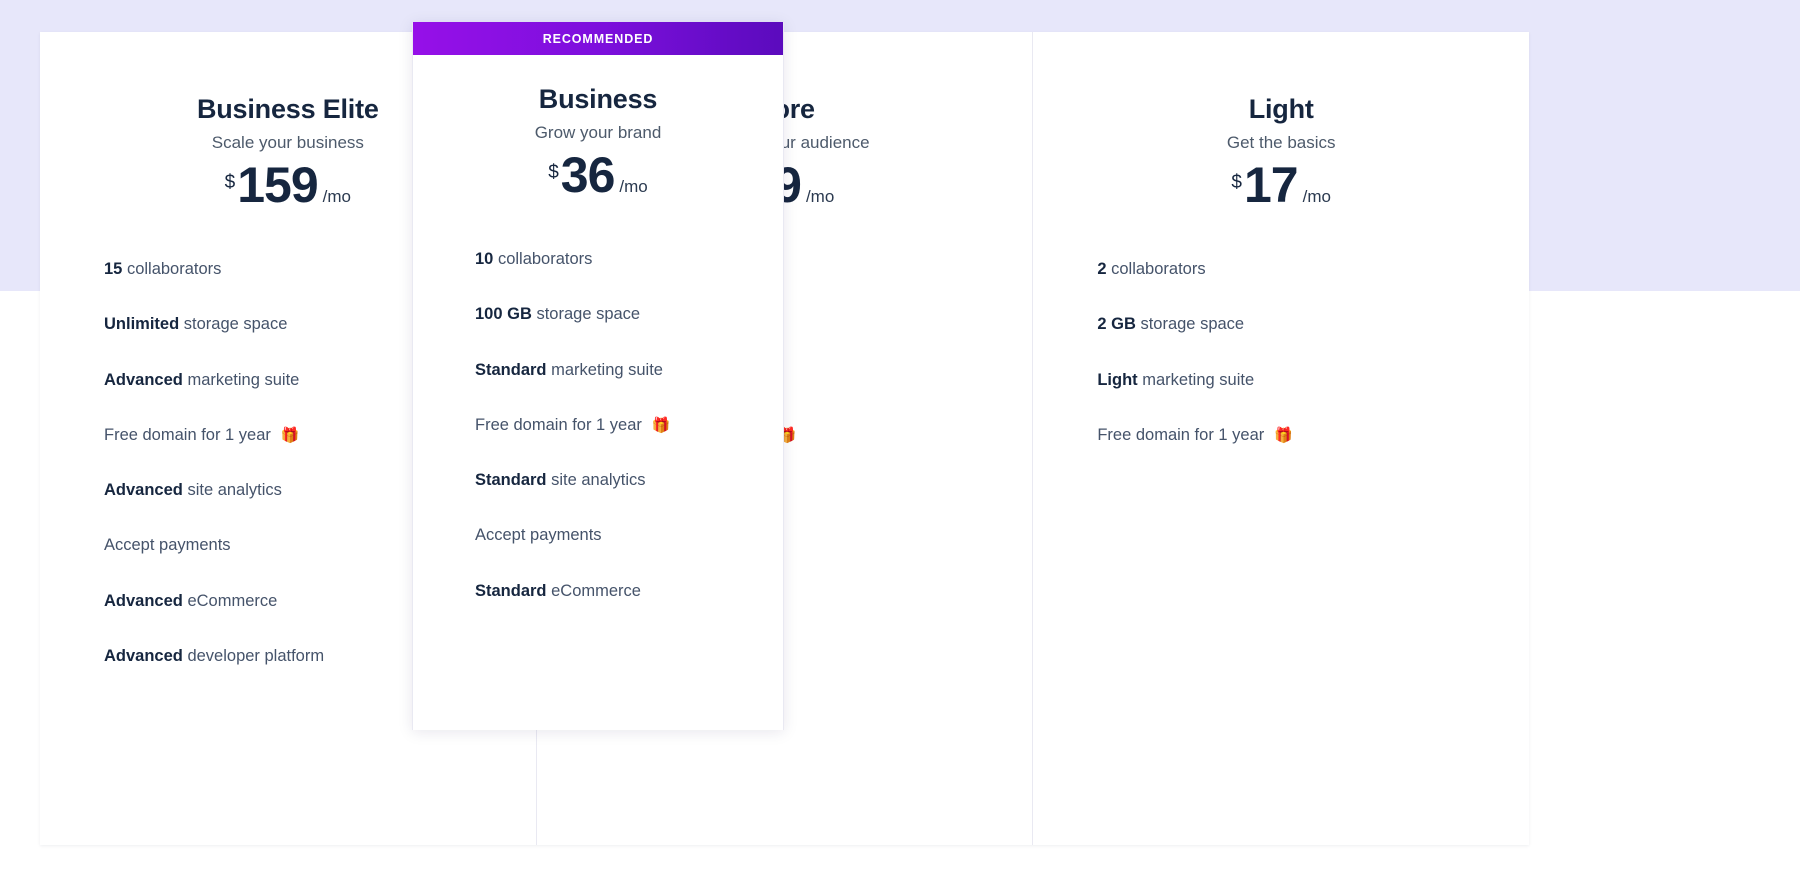 This screenshot has height=870, width=1800. I want to click on feature-highlight: 2 GB, so click(1116, 324).